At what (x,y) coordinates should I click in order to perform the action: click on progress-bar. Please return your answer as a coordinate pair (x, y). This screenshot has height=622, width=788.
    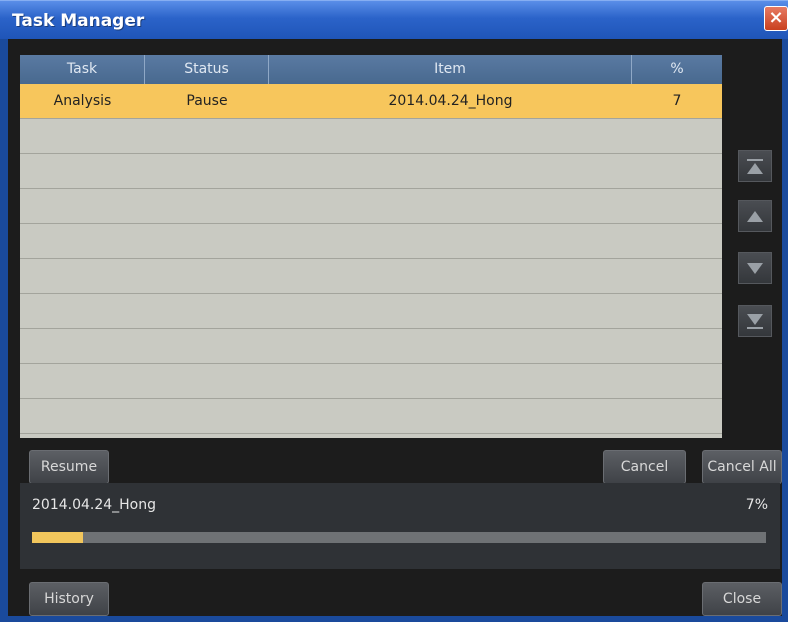
    Looking at the image, I should click on (399, 537).